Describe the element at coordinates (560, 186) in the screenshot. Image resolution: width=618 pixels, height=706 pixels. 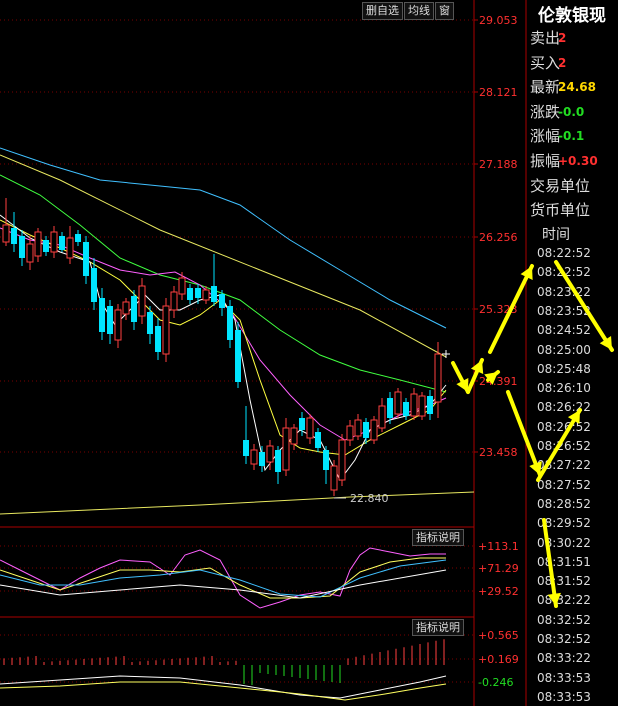
I see `trade-unit-label: 交易单位` at that location.